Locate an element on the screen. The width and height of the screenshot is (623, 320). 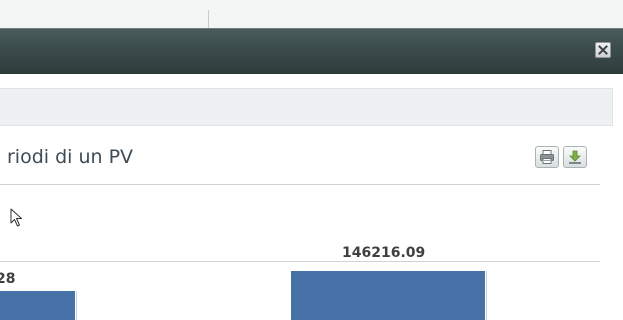
close-button is located at coordinates (603, 50).